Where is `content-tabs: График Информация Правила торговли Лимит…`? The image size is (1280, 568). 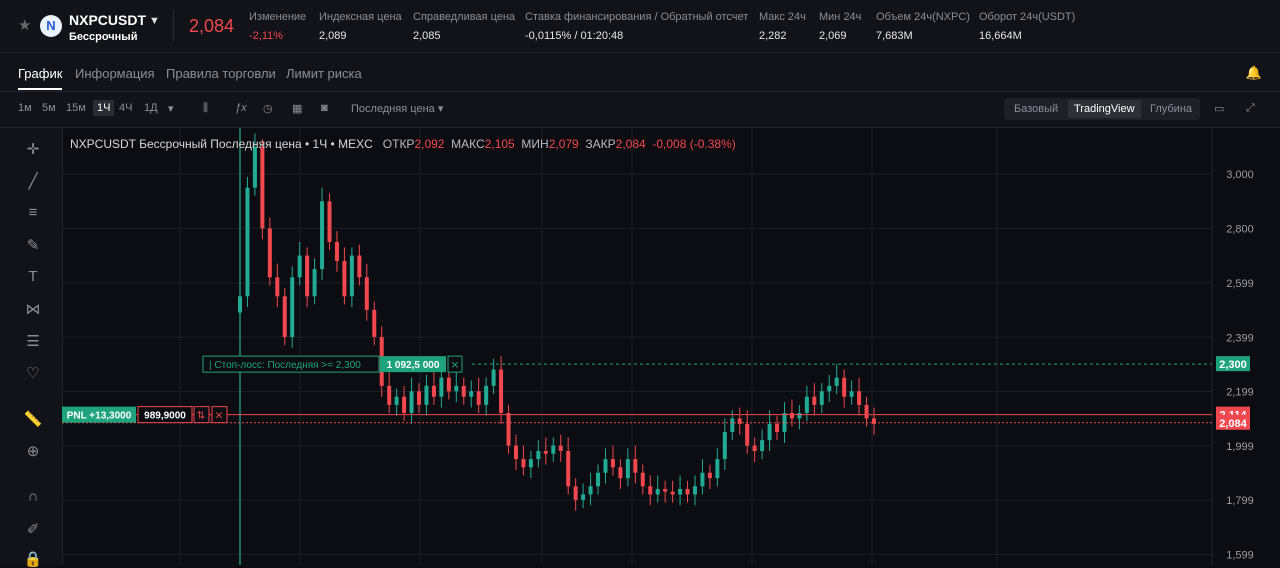
content-tabs: График Информация Правила торговли Лимит… is located at coordinates (640, 73).